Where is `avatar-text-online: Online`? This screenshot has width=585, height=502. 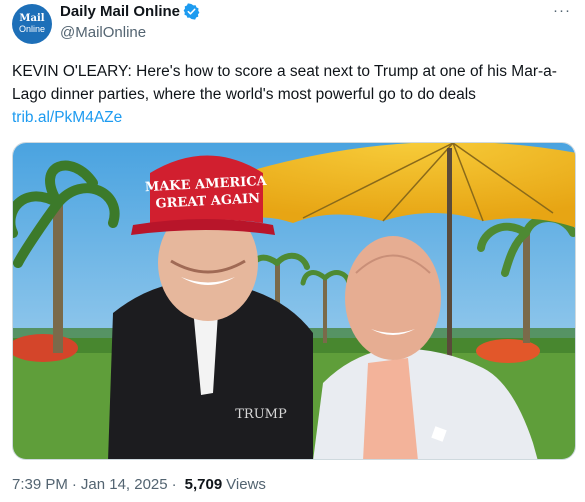
avatar-text-online: Online is located at coordinates (31, 29).